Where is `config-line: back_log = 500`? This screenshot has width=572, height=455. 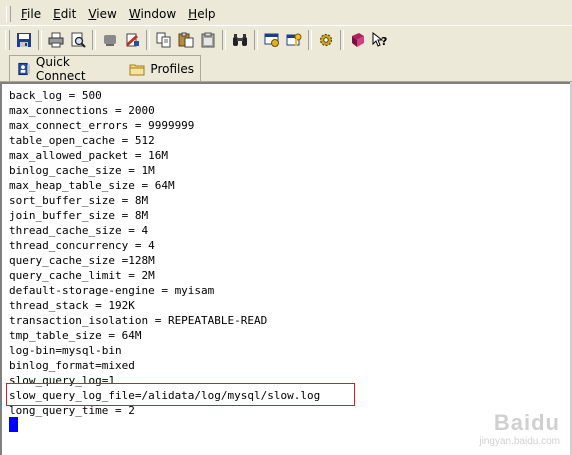
config-line: back_log = 500 is located at coordinates (55, 95).